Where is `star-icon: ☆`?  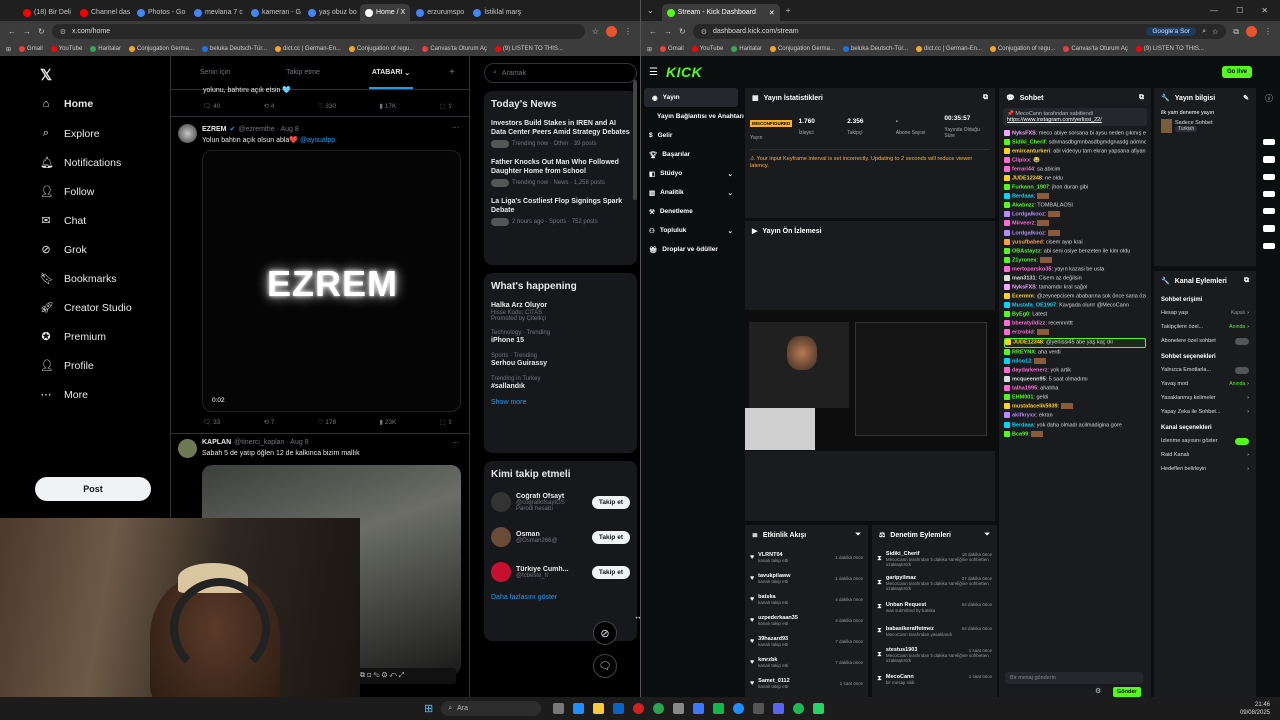
star-icon: ☆ is located at coordinates (595, 31).